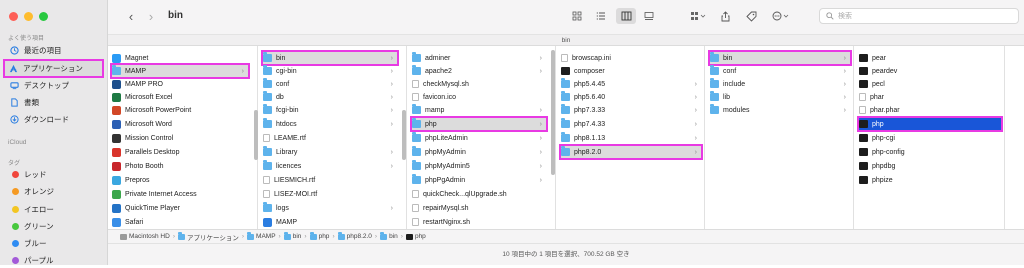  I want to click on search-field: 検索, so click(919, 16).